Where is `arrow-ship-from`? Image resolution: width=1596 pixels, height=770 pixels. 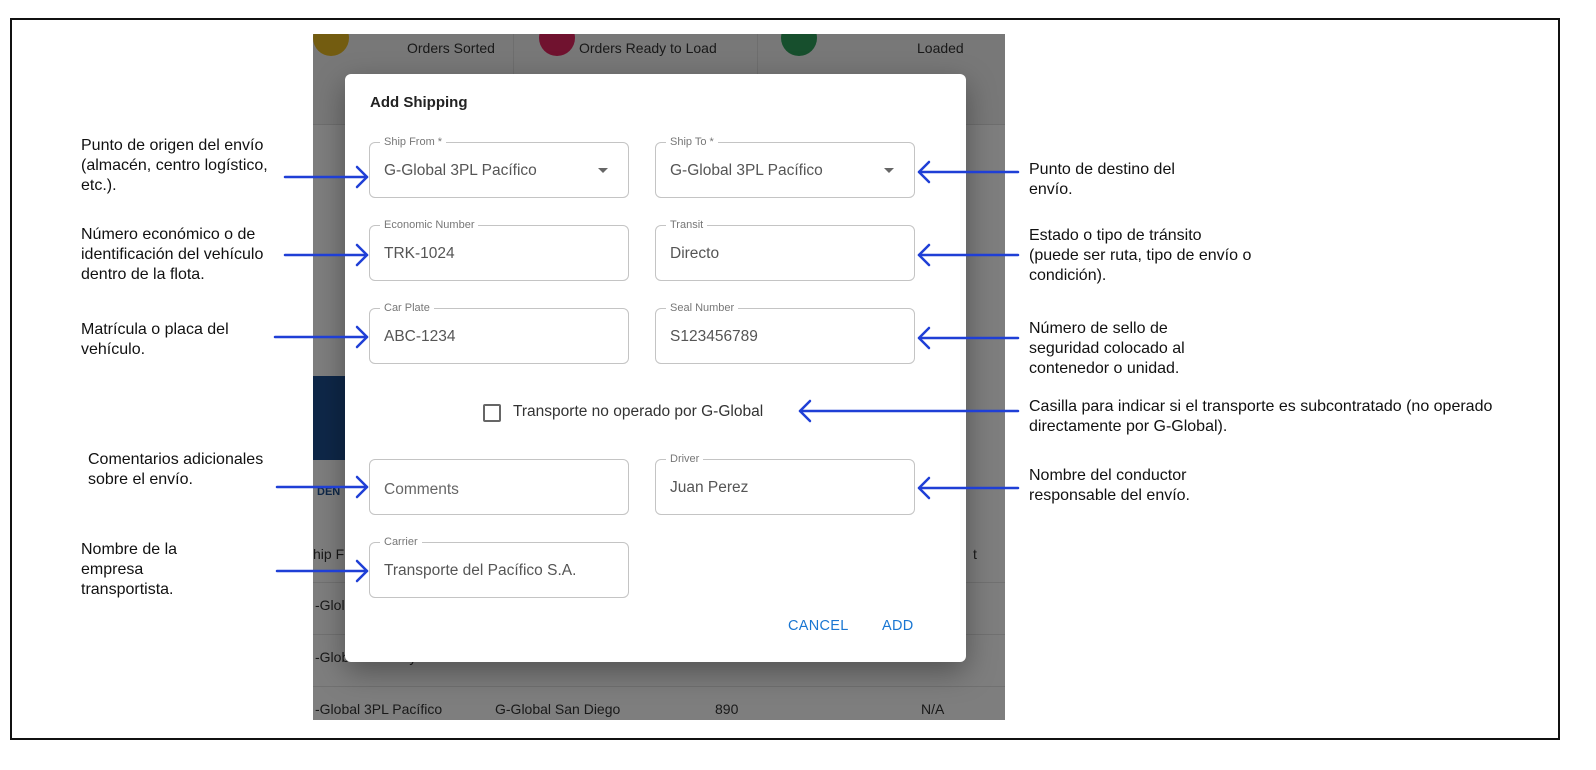
arrow-ship-from is located at coordinates (326, 177).